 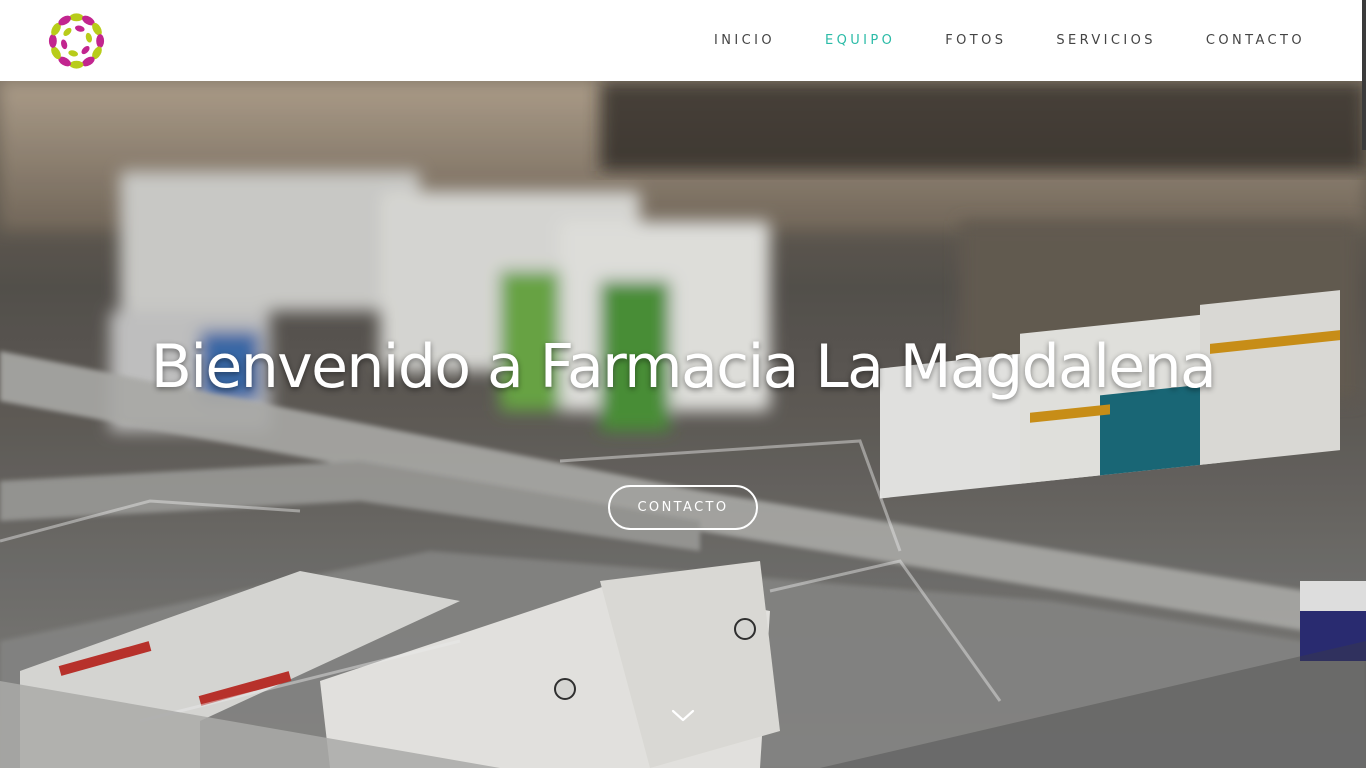 I want to click on nav-item-inicio: INICIO, so click(x=744, y=40).